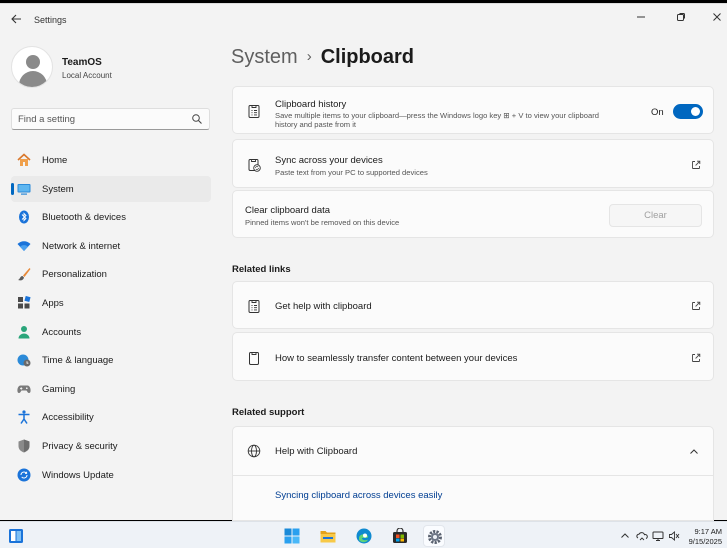 This screenshot has height=548, width=727. What do you see at coordinates (24, 189) in the screenshot?
I see `system-icon` at bounding box center [24, 189].